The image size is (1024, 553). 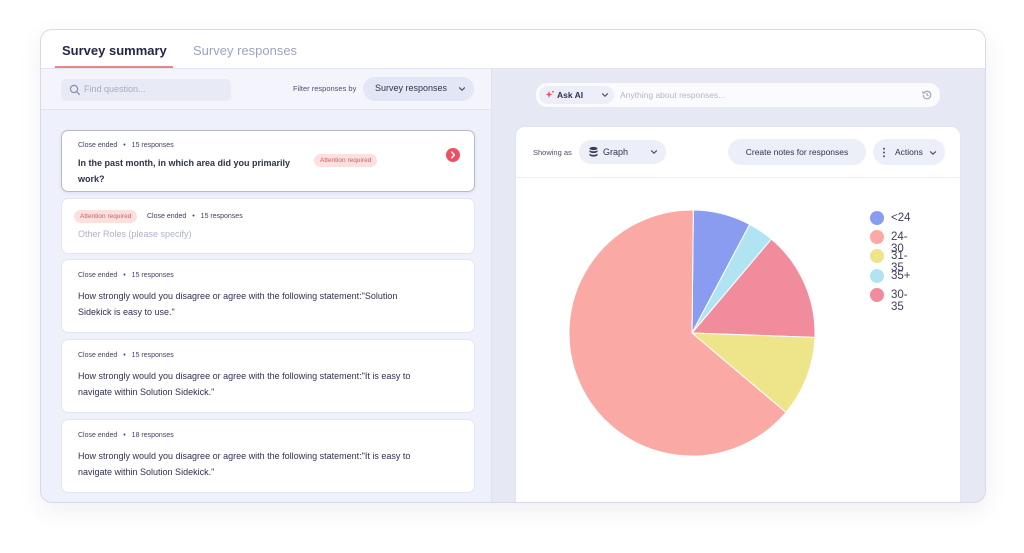 I want to click on question-text: Other Roles (please specify), so click(x=135, y=234).